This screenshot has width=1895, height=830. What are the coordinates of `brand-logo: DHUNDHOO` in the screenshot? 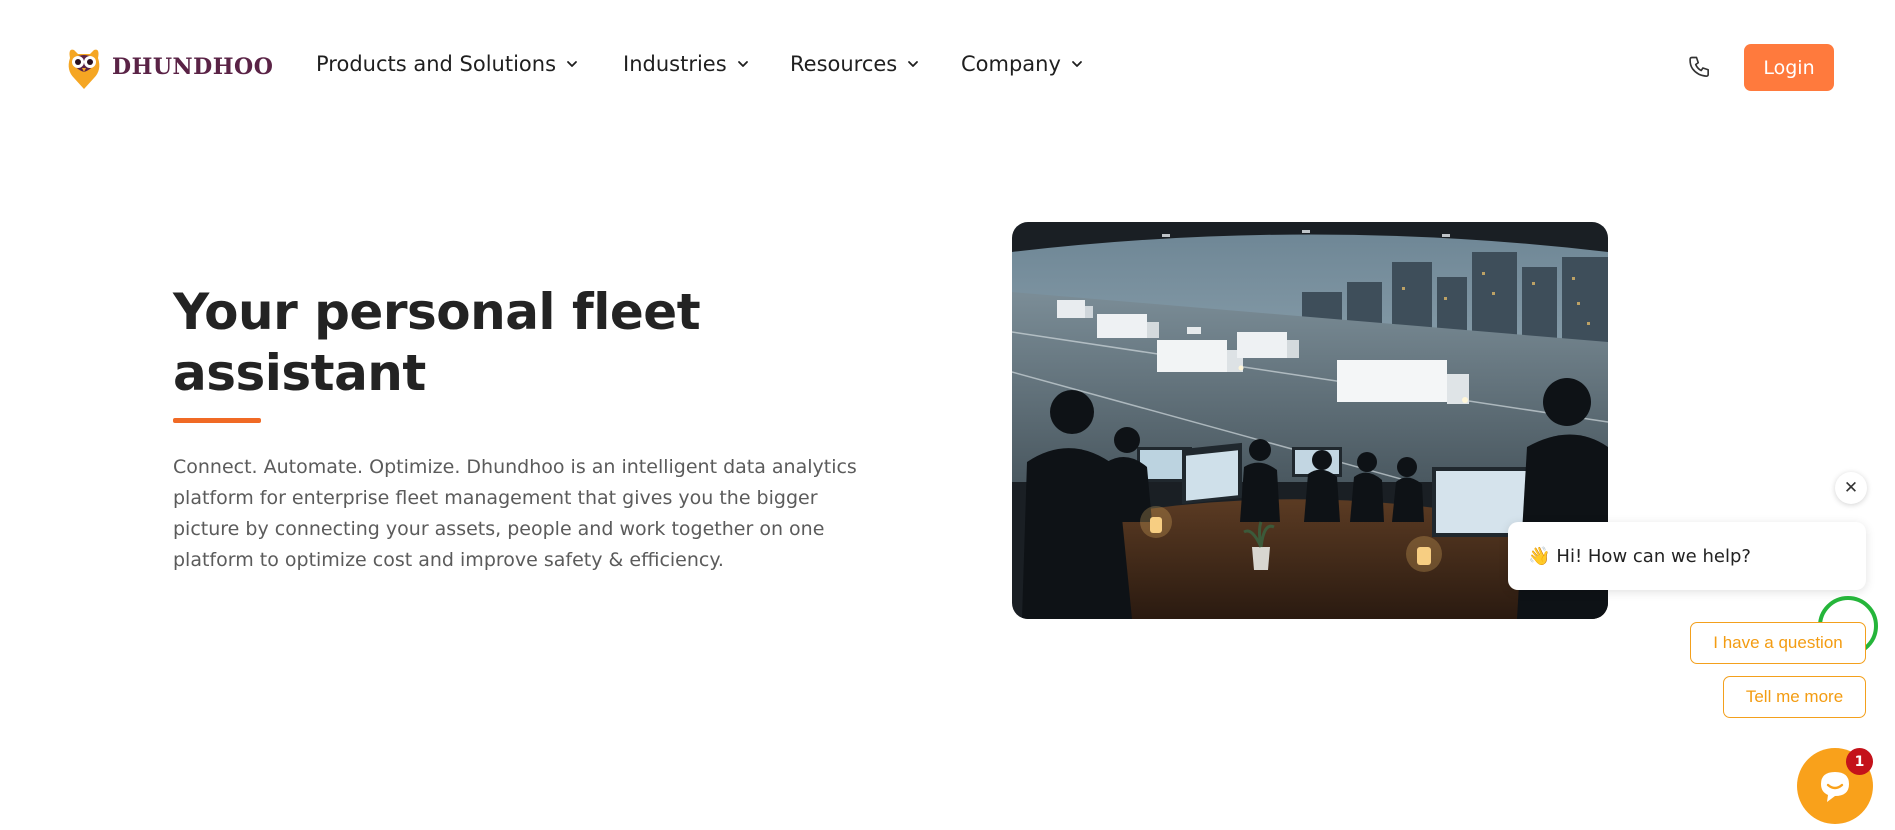 It's located at (168, 67).